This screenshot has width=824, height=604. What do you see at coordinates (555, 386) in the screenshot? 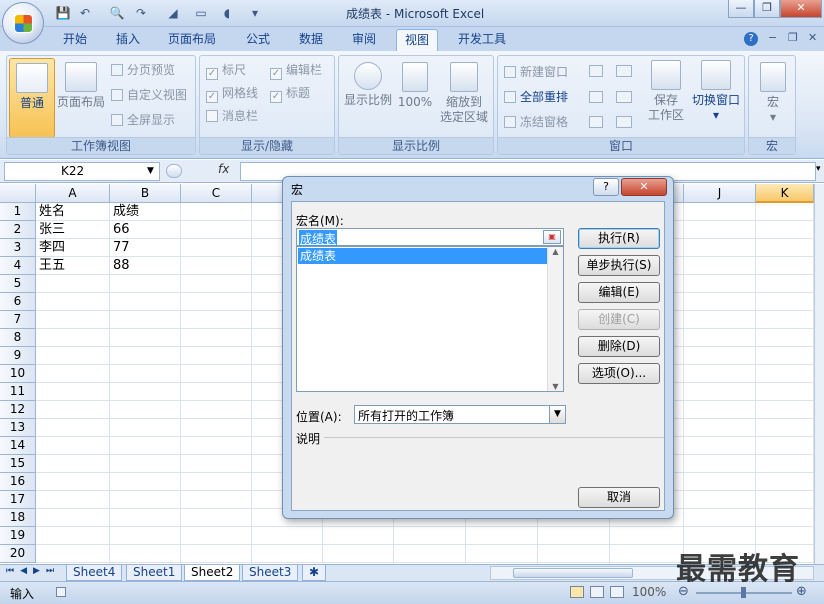
I see `scroll-down-icon: ▼` at bounding box center [555, 386].